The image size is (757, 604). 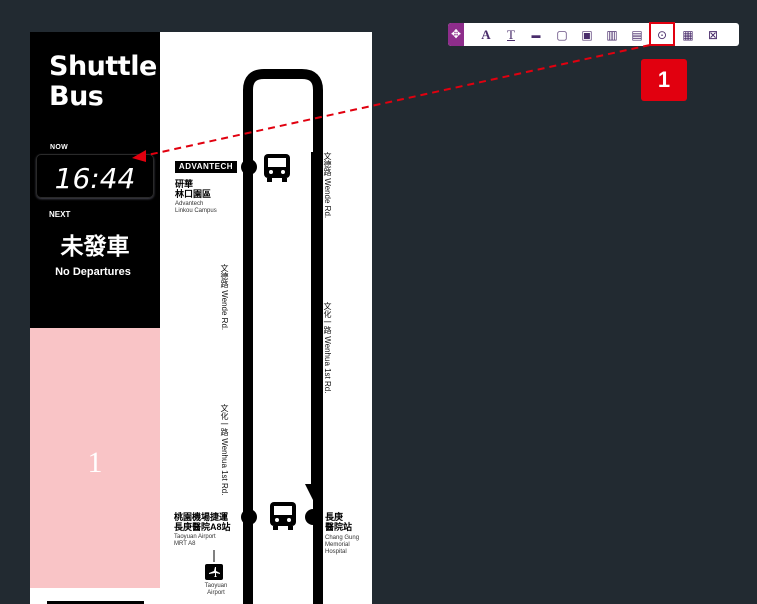 What do you see at coordinates (664, 80) in the screenshot?
I see `step-badge: 1` at bounding box center [664, 80].